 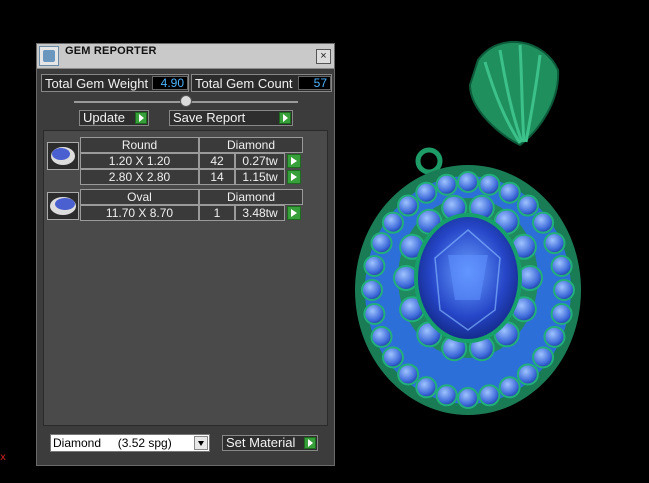 What do you see at coordinates (139, 145) in the screenshot?
I see `gem-shape: Round` at bounding box center [139, 145].